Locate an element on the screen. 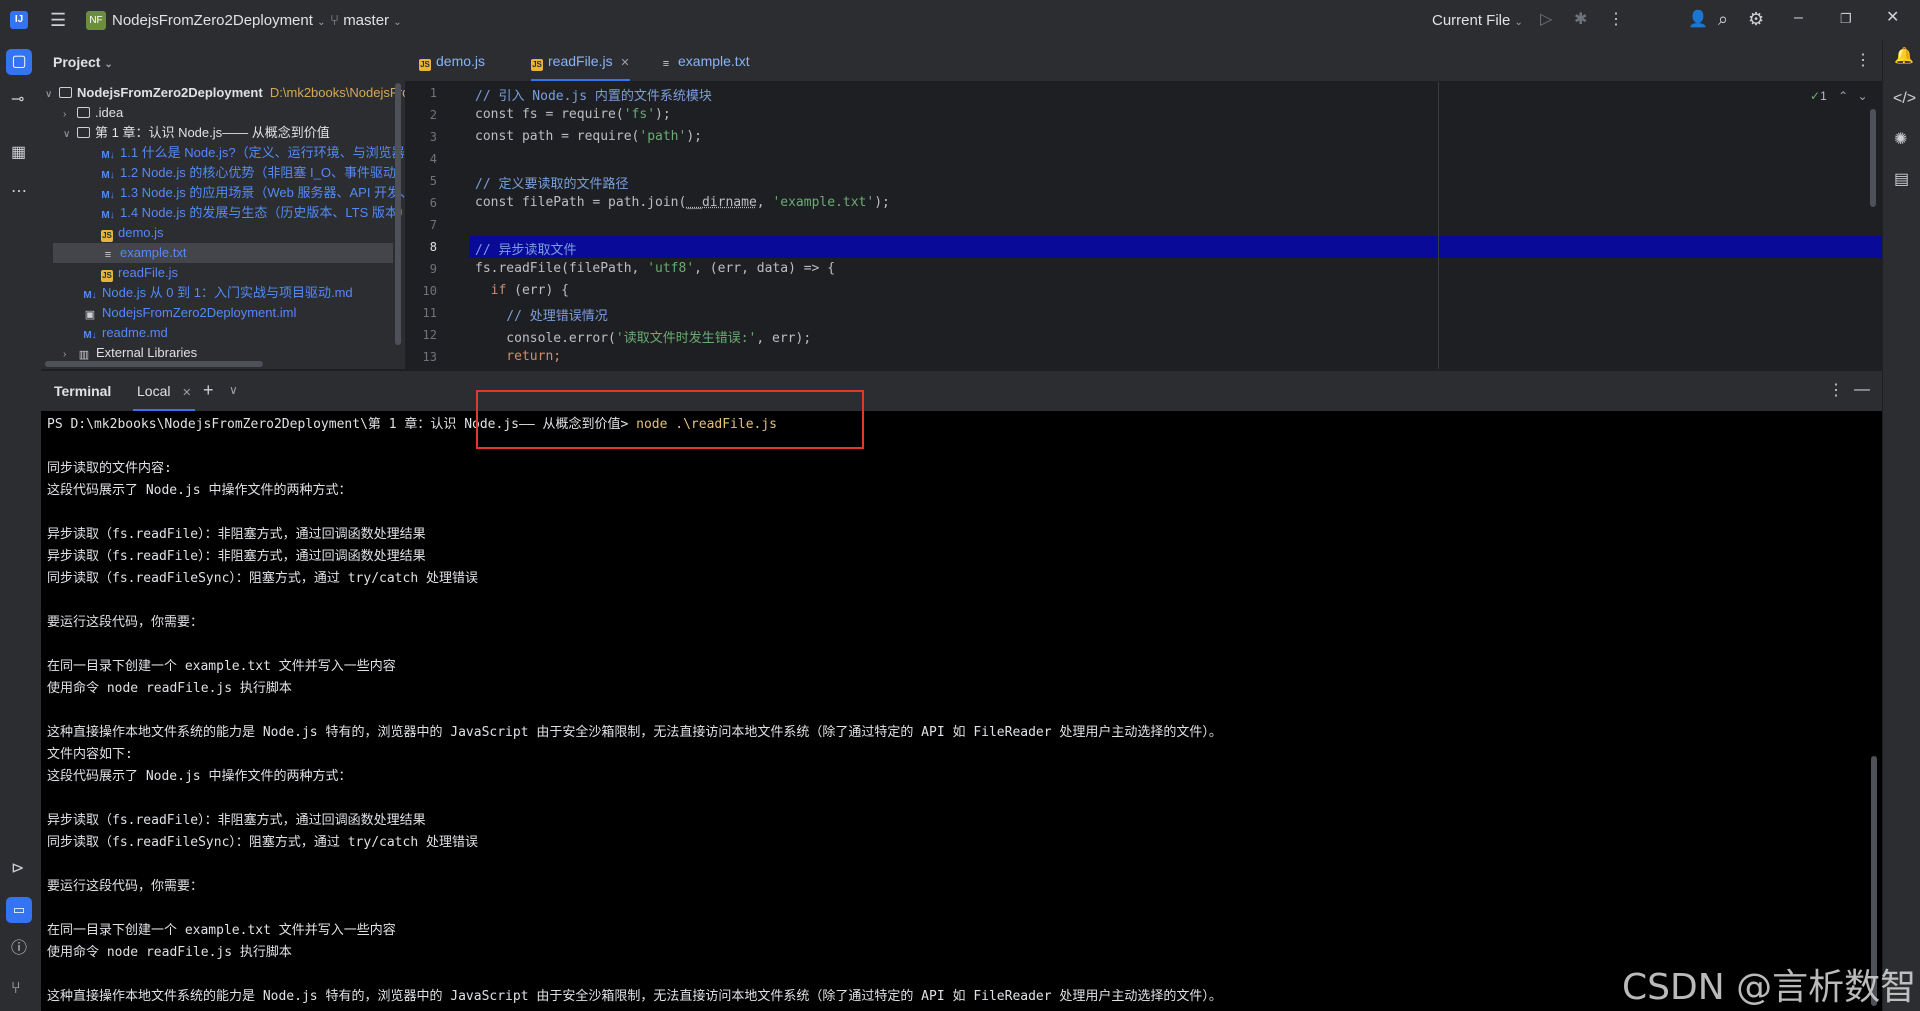 The width and height of the screenshot is (1920, 1011). main-menu-icon: ☰ is located at coordinates (58, 20).